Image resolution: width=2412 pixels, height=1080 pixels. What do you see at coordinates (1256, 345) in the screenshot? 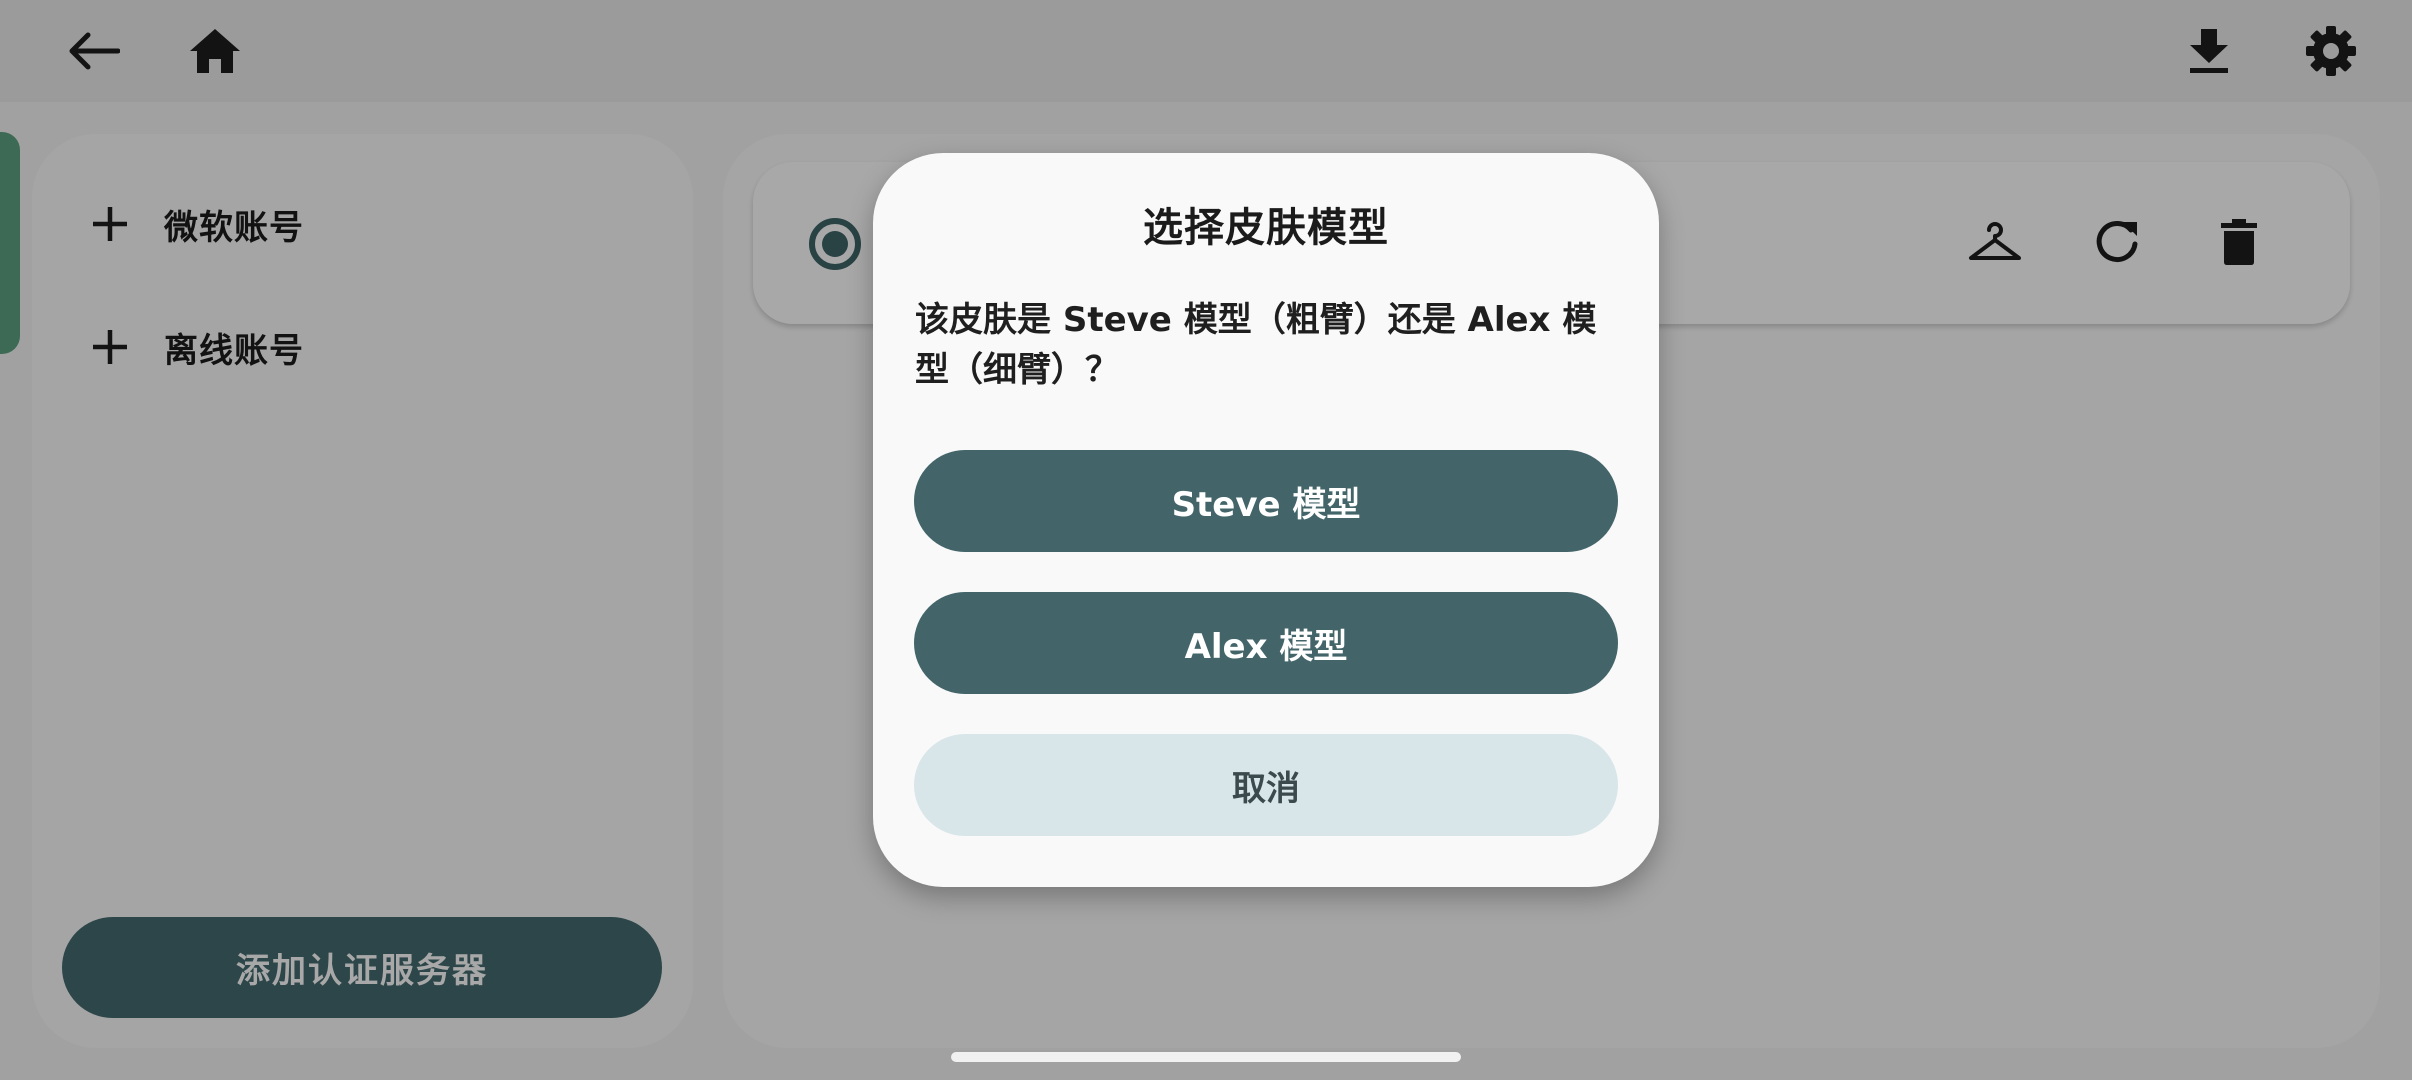
I see `dialog-message: 该皮肤是 Steve 模型（粗臂）还是 Alex 模型（细臂）？` at bounding box center [1256, 345].